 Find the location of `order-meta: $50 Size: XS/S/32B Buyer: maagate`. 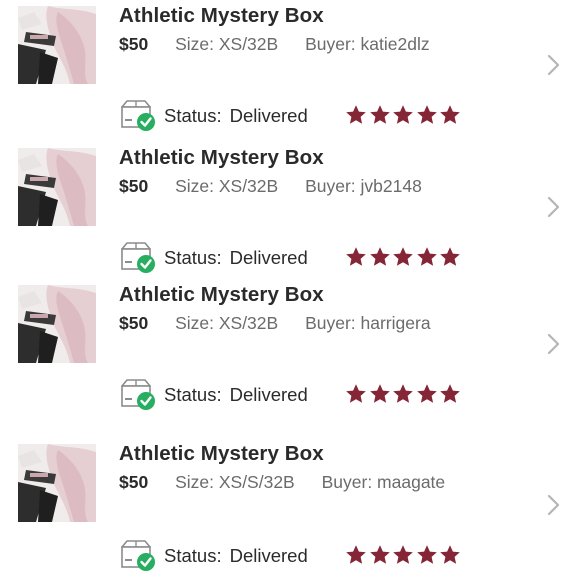

order-meta: $50 Size: XS/S/32B Buyer: maagate is located at coordinates (282, 482).